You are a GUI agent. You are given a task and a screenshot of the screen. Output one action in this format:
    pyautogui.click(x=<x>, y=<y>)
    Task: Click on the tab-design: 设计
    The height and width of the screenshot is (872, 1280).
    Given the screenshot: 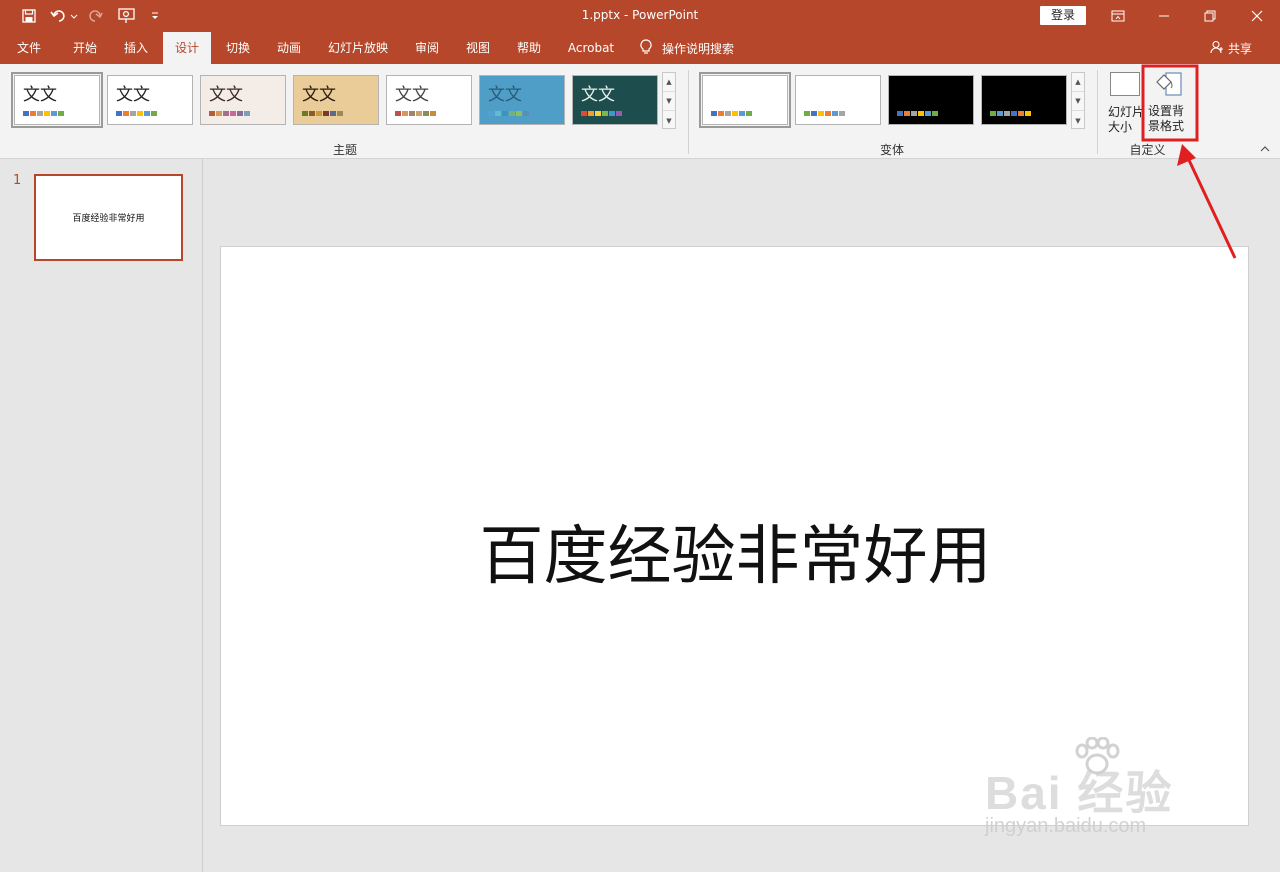 What is the action you would take?
    pyautogui.click(x=187, y=48)
    